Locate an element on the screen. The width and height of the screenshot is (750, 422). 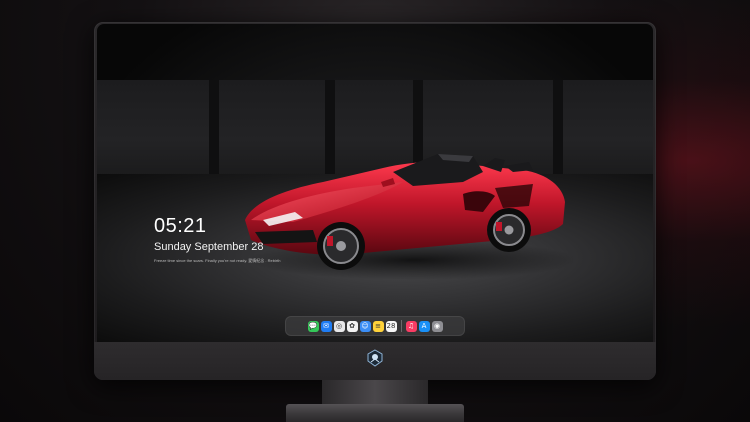
messages-icon: 💬 is located at coordinates (313, 326).